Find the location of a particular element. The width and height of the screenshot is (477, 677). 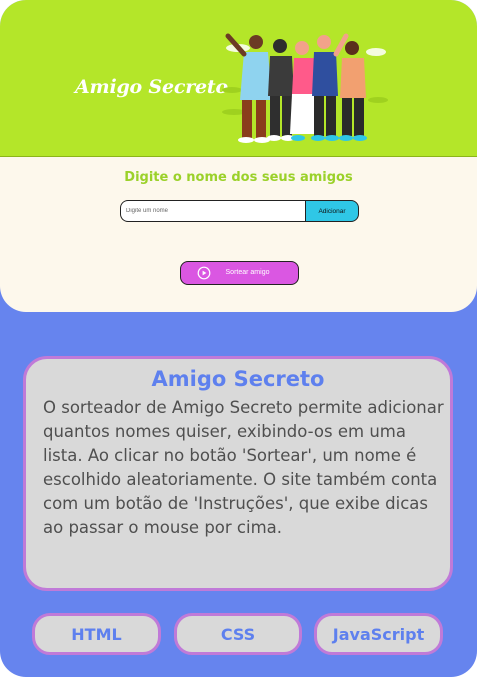

tech-badge-javascript: JavaScript is located at coordinates (378, 634).